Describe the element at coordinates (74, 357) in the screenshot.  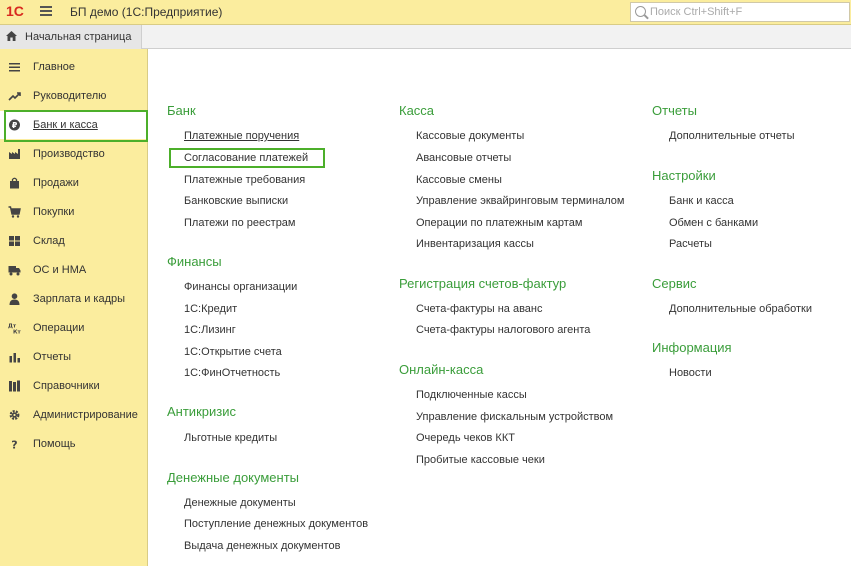
I see `sidebar-item-reports: Отчеты` at that location.